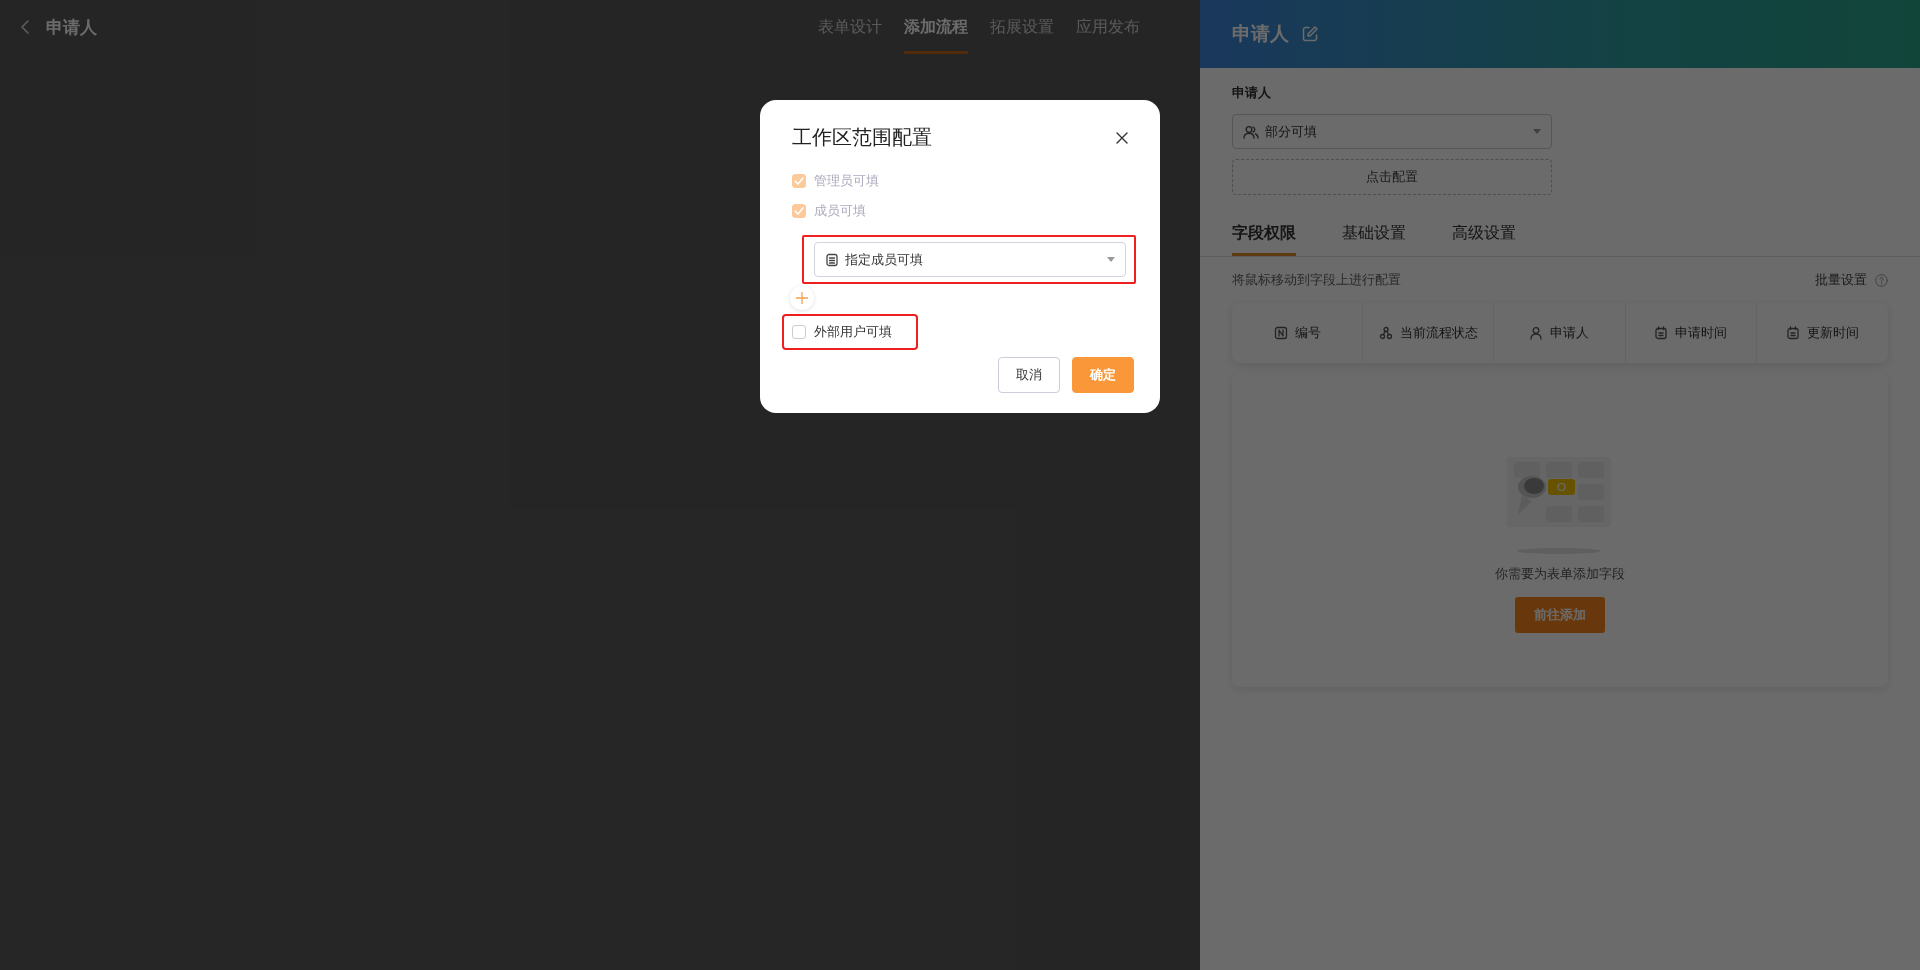 This screenshot has height=970, width=1920. Describe the element at coordinates (936, 27) in the screenshot. I see `step-tab: 添加流程` at that location.